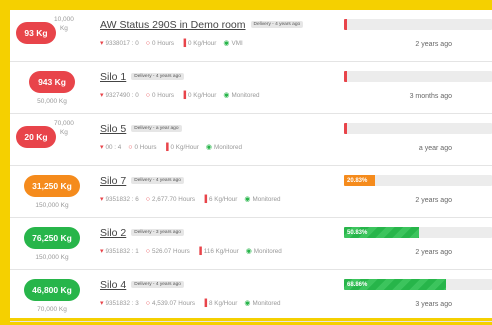 The image size is (492, 325). I want to click on capacity-label: 50,000 Kg, so click(52, 101).